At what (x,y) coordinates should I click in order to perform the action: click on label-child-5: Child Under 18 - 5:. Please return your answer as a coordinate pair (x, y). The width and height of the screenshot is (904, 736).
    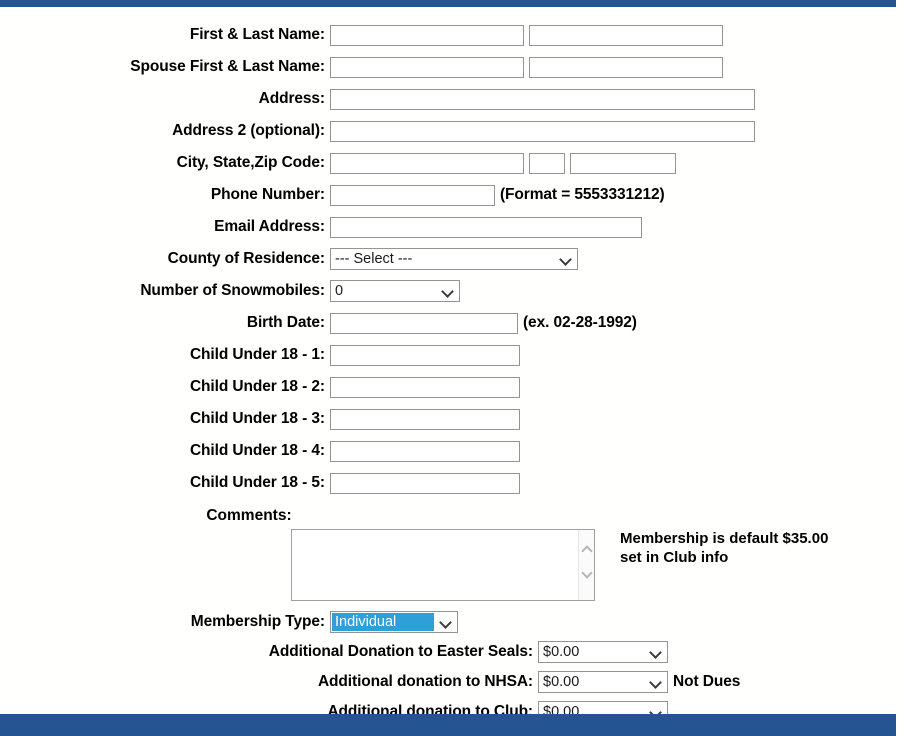
    Looking at the image, I should click on (257, 483).